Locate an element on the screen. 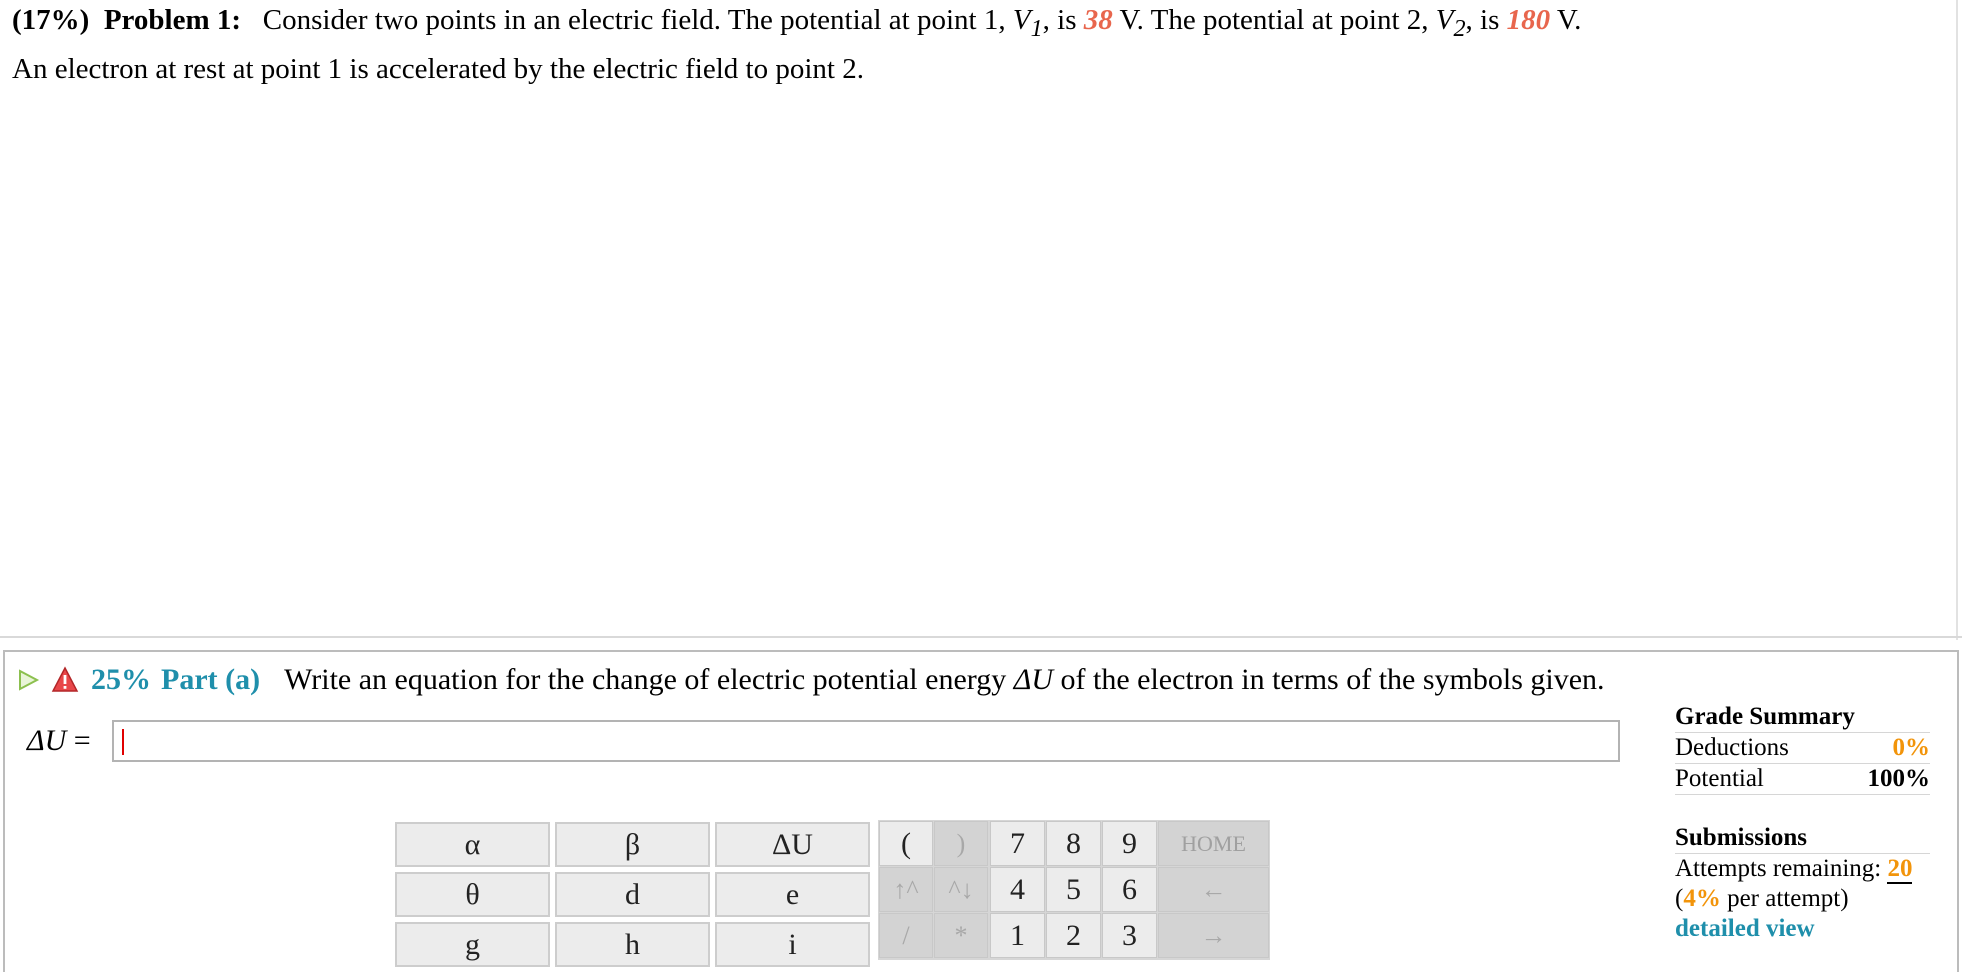 The image size is (1962, 972). key-delta-u: ΔU is located at coordinates (792, 844).